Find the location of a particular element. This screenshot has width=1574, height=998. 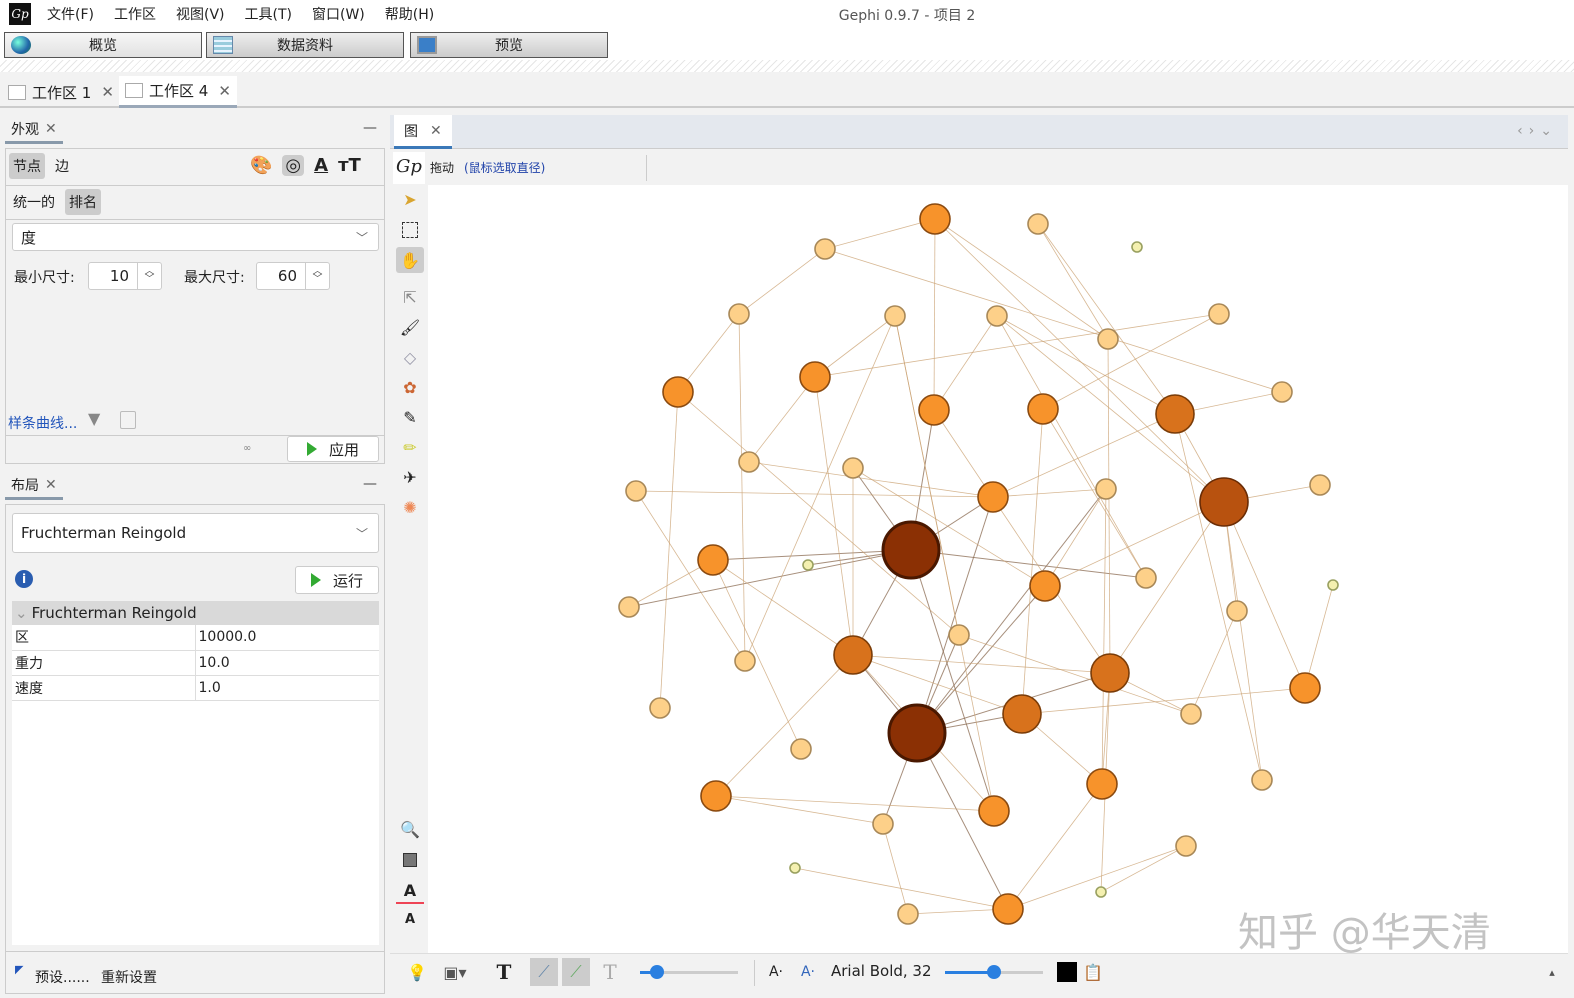

edge-labels-icon: T is located at coordinates (610, 972).